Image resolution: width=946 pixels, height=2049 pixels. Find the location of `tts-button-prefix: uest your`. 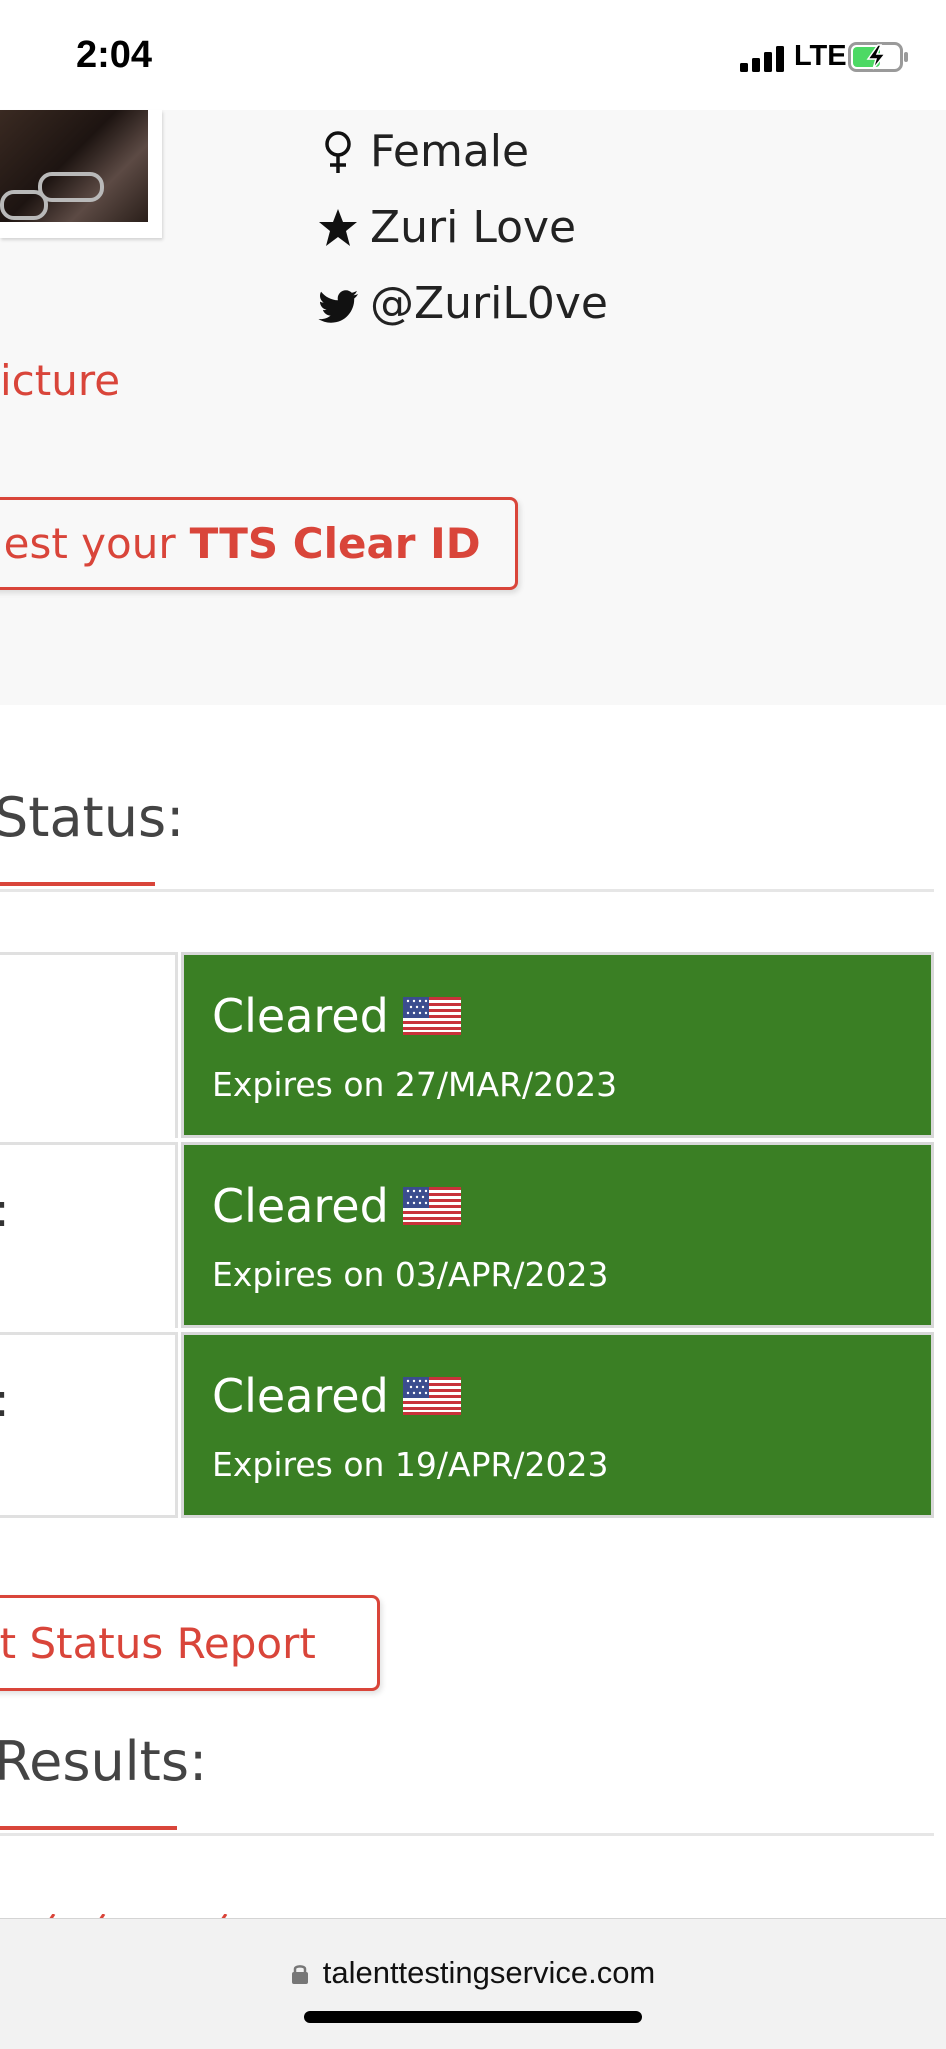

tts-button-prefix: uest your is located at coordinates (88, 543).